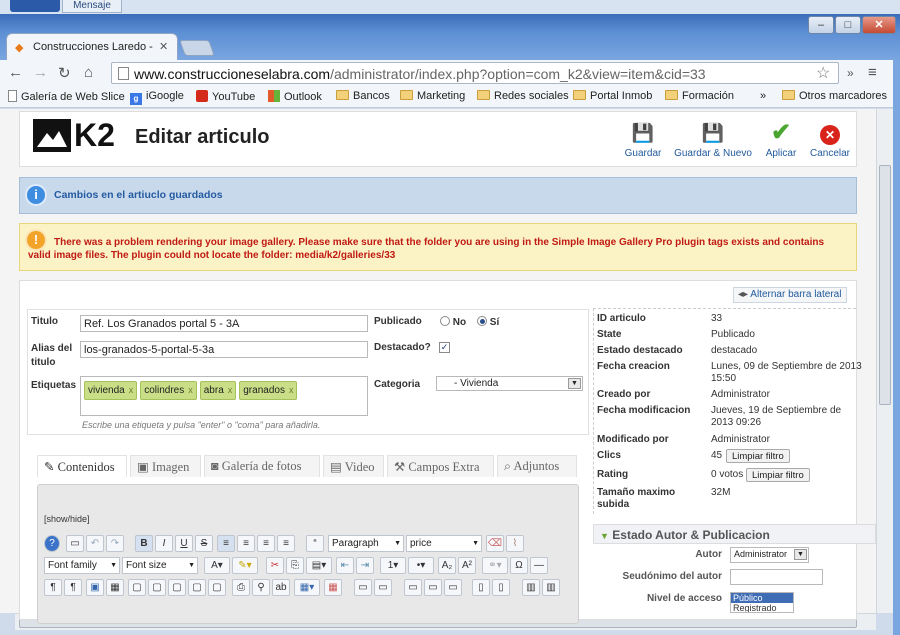 Image resolution: width=900 pixels, height=635 pixels. What do you see at coordinates (268, 390) in the screenshot?
I see `tag-item: granados x` at bounding box center [268, 390].